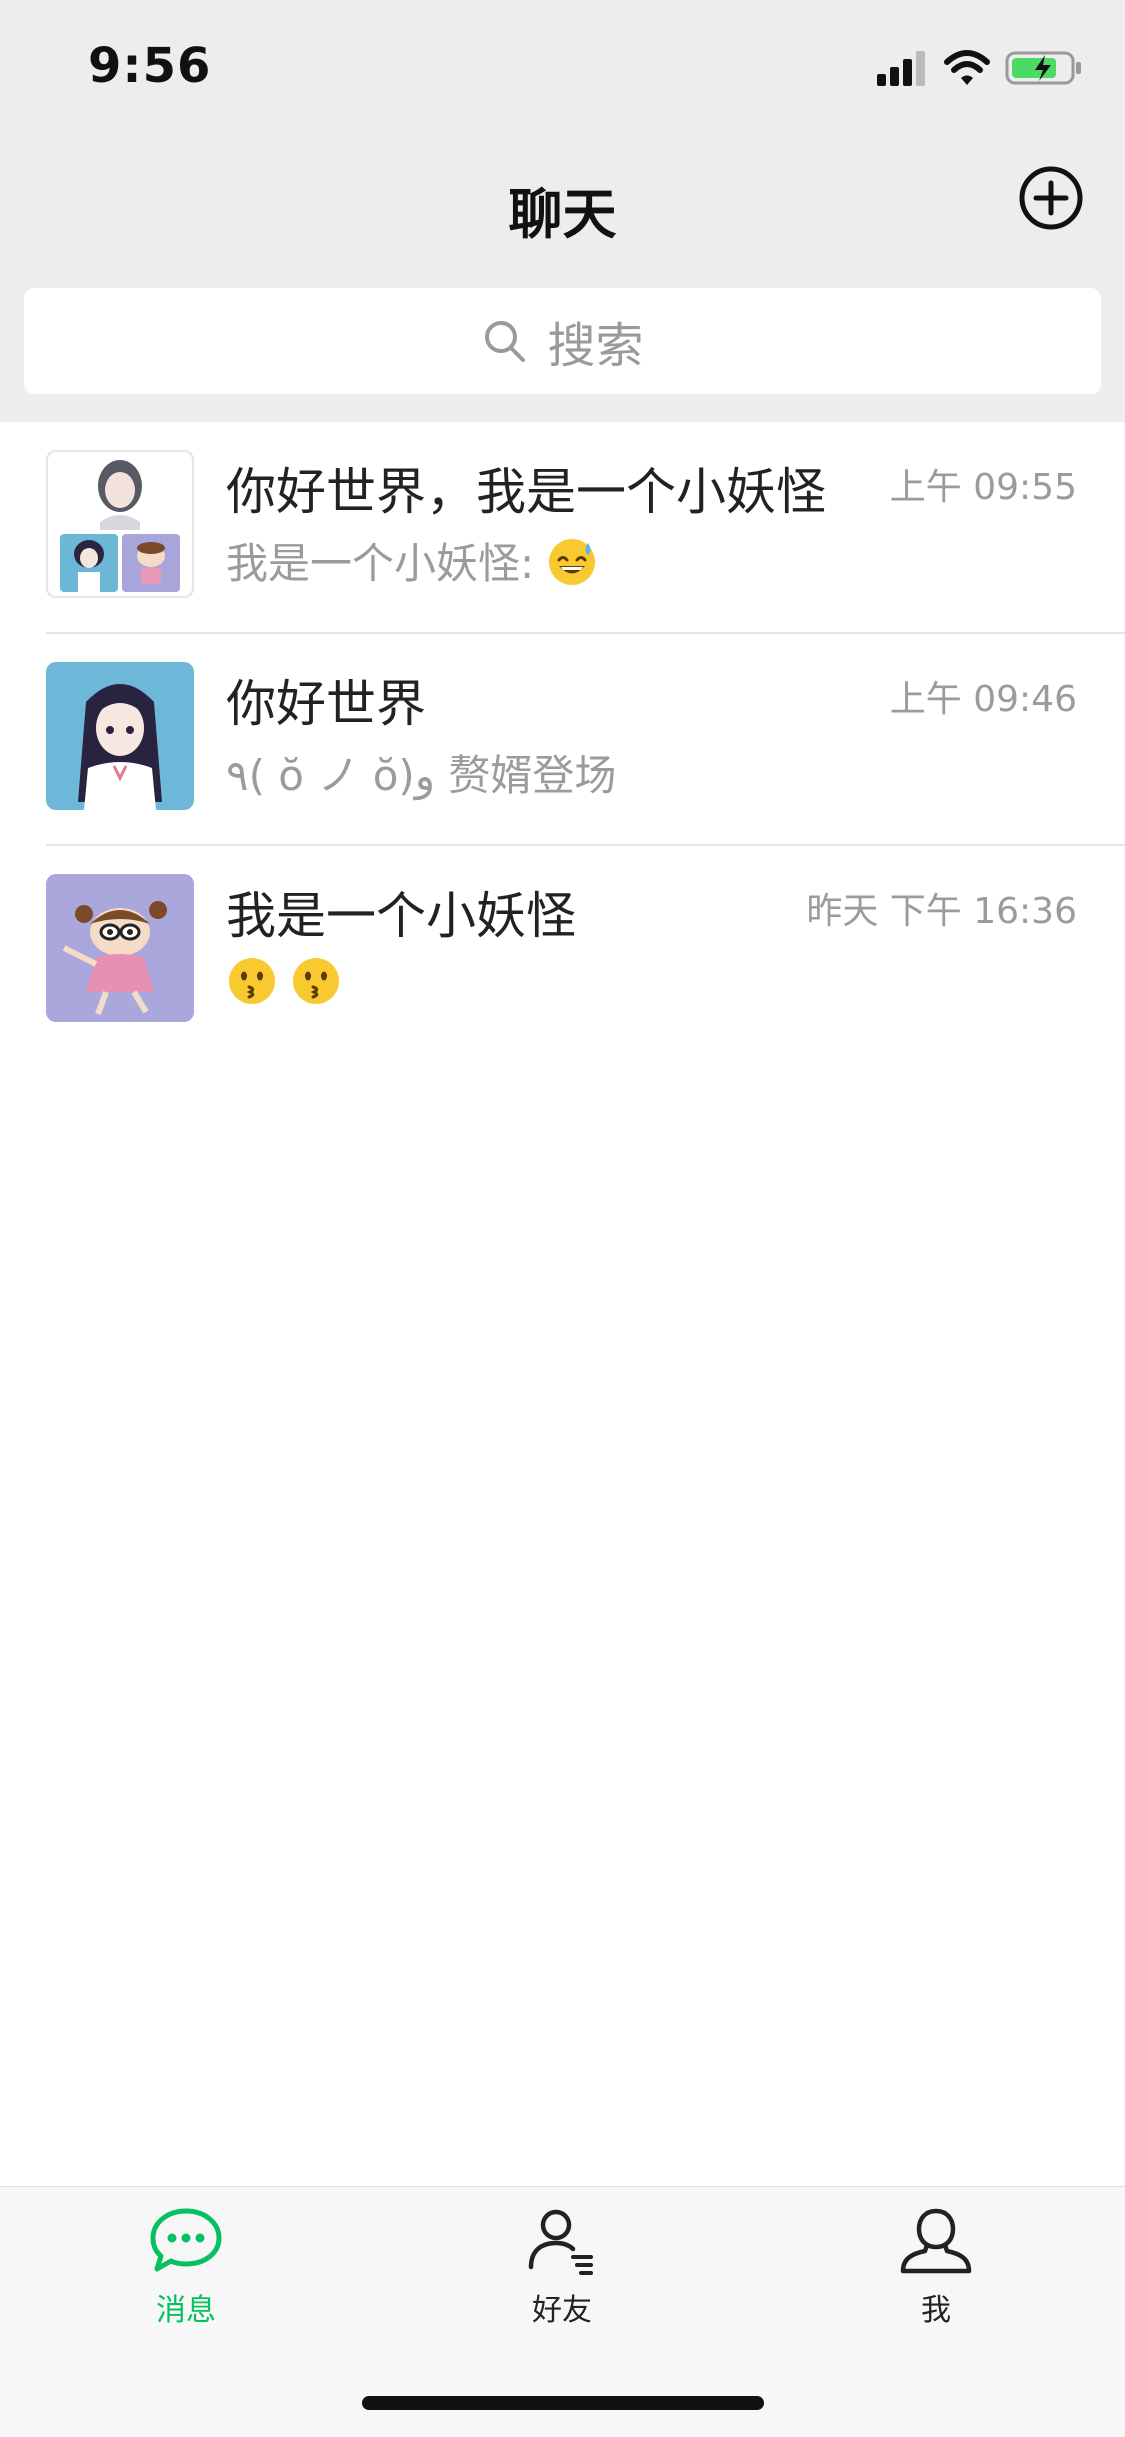 This screenshot has height=2437, width=1125. Describe the element at coordinates (150, 66) in the screenshot. I see `status-time: 9:56` at that location.